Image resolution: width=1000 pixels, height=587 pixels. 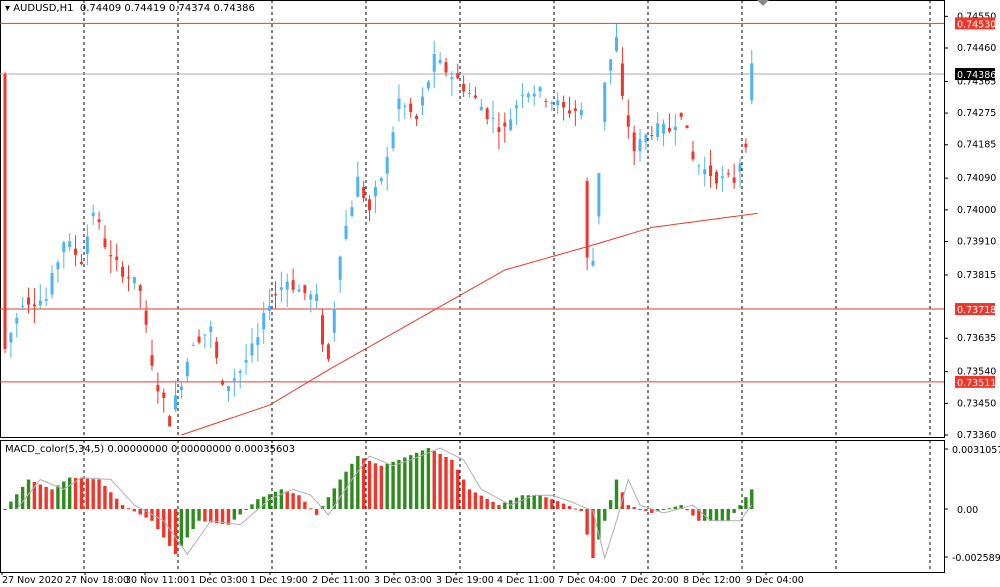 What do you see at coordinates (976, 241) in the screenshot?
I see `price-tick-label: 0.73910` at bounding box center [976, 241].